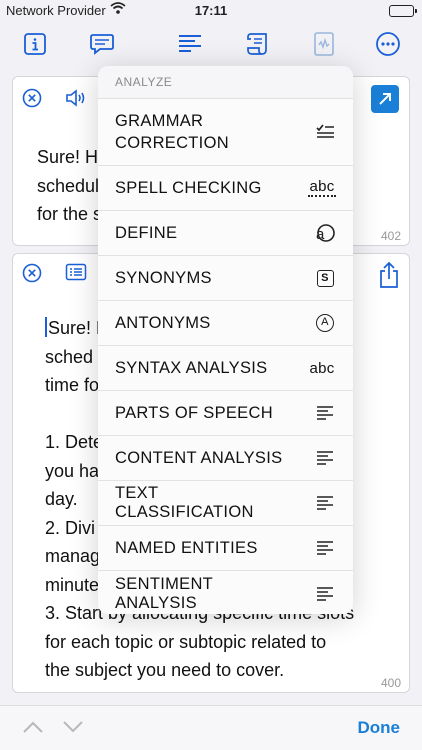 The width and height of the screenshot is (422, 750). Describe the element at coordinates (33, 729) in the screenshot. I see `chevron-up-icon` at that location.